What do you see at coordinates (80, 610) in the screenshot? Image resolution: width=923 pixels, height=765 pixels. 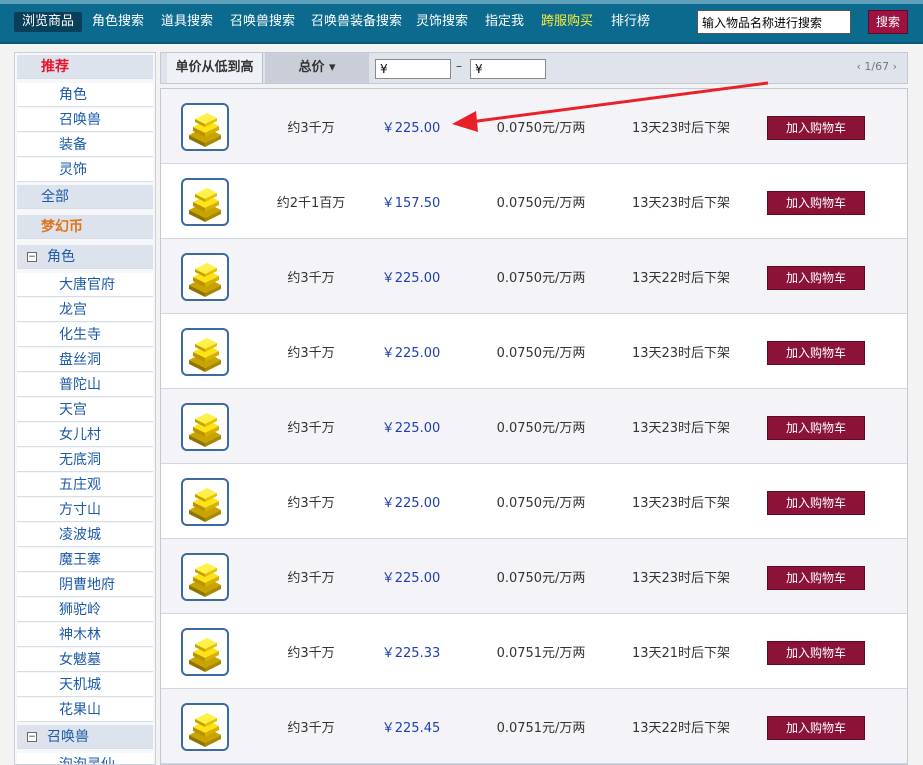 I see `sidebar-label: 狮驼岭` at bounding box center [80, 610].